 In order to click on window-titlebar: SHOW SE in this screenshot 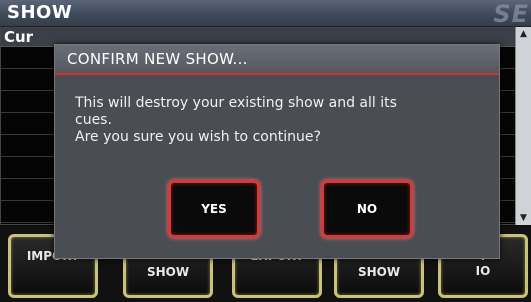, I will do `click(265, 14)`.